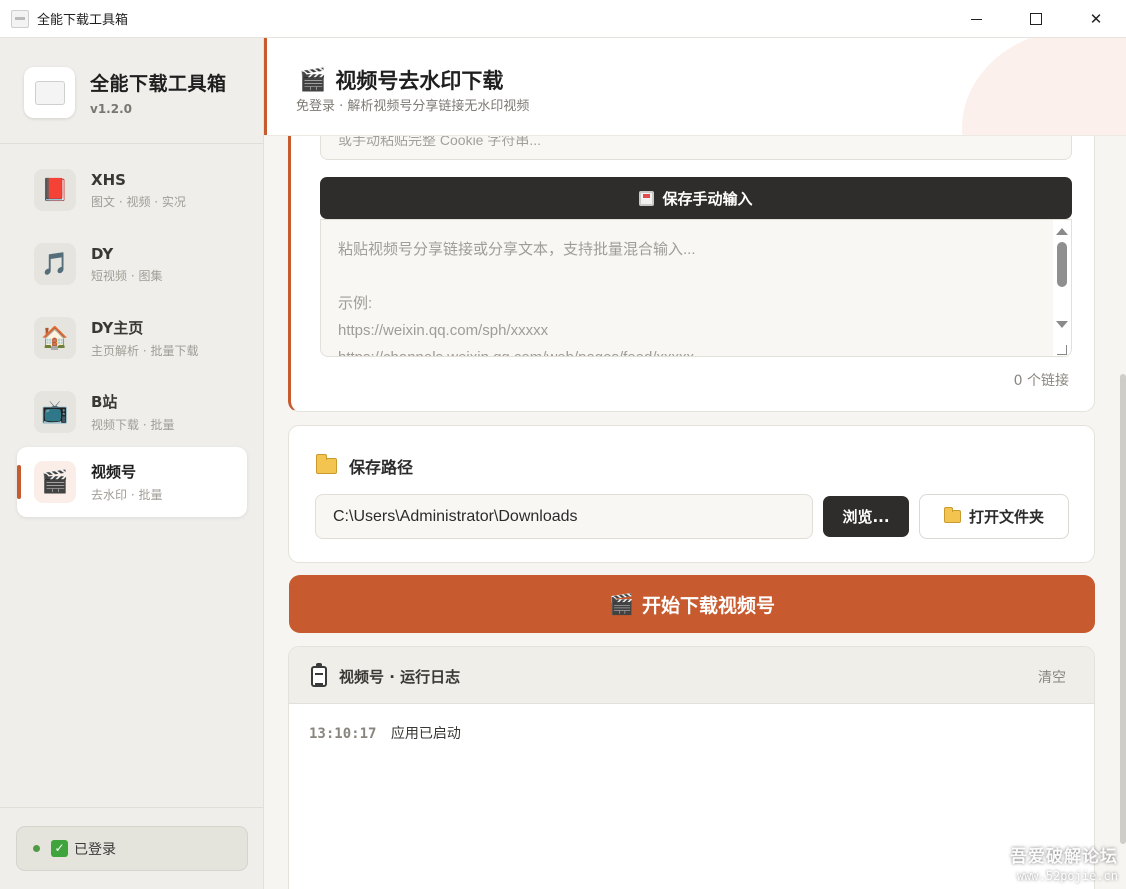  Describe the element at coordinates (707, 198) in the screenshot. I see `save-manual-label: 保存手动输入` at that location.